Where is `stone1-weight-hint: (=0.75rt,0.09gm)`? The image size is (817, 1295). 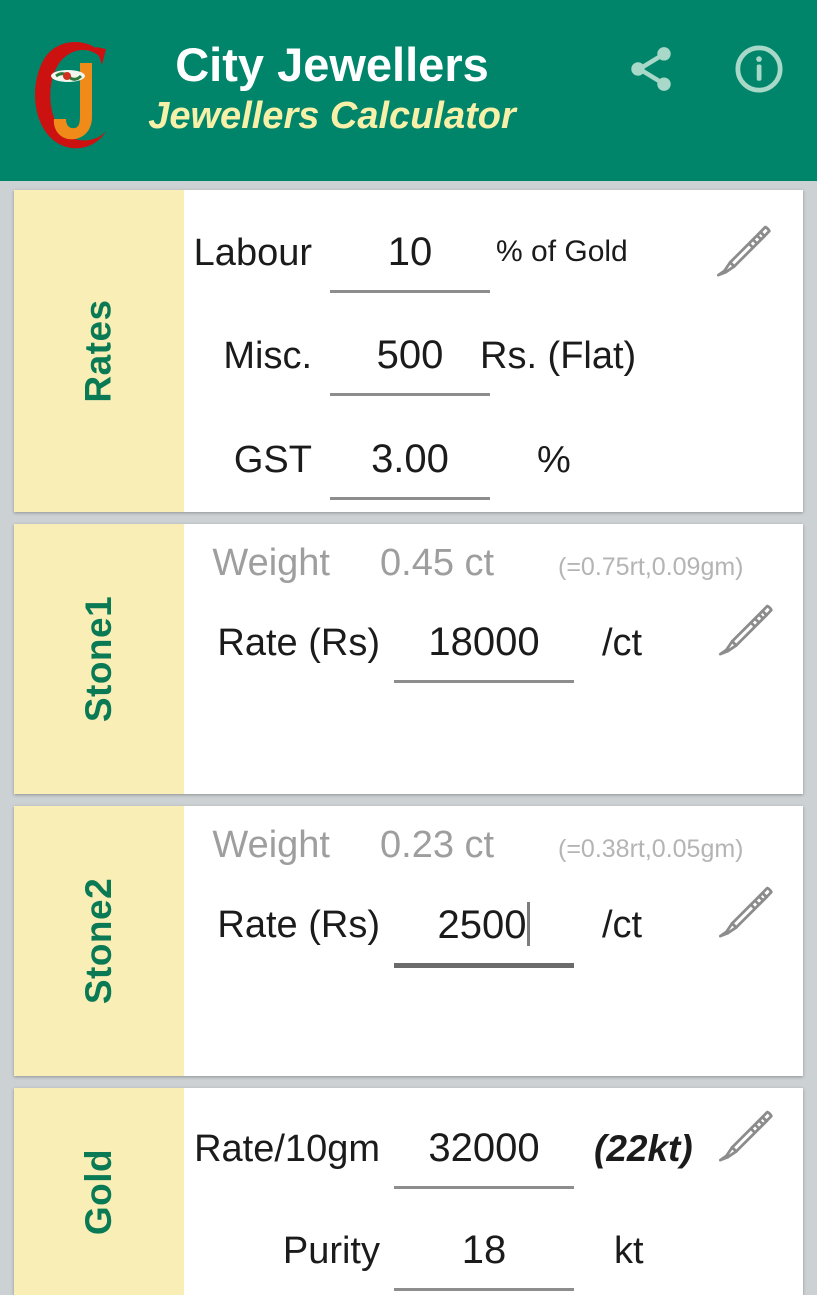
stone1-weight-hint: (=0.75rt,0.09gm) is located at coordinates (651, 567).